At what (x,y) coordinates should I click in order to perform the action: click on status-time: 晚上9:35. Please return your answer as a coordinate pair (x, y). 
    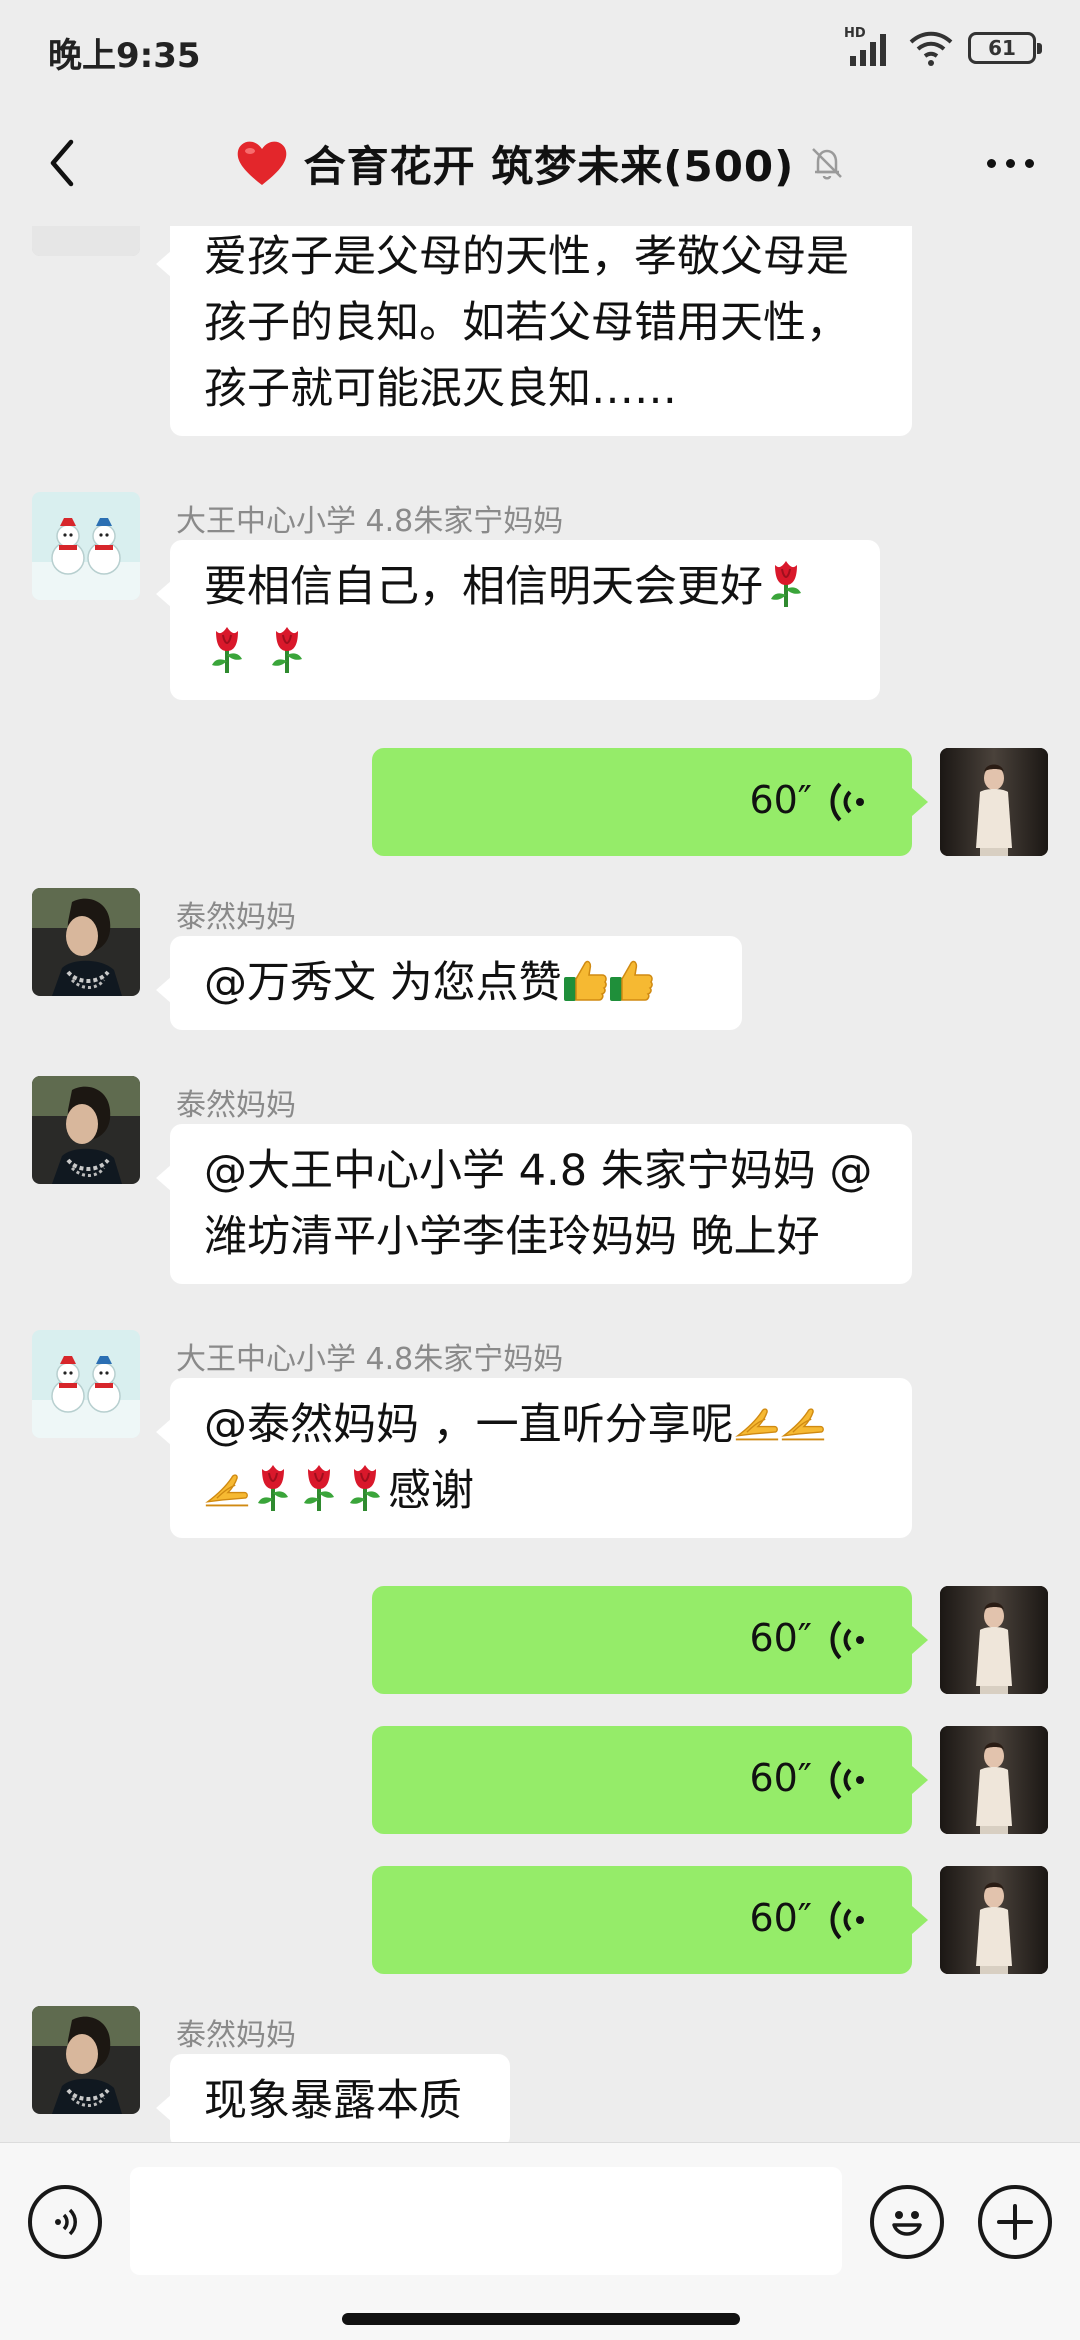
    Looking at the image, I should click on (124, 56).